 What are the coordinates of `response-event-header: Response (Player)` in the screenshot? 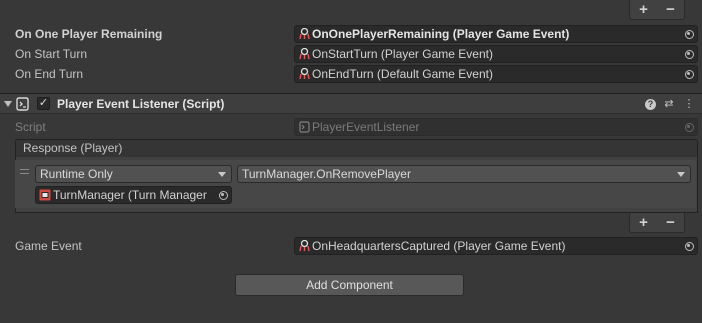 It's located at (356, 148).